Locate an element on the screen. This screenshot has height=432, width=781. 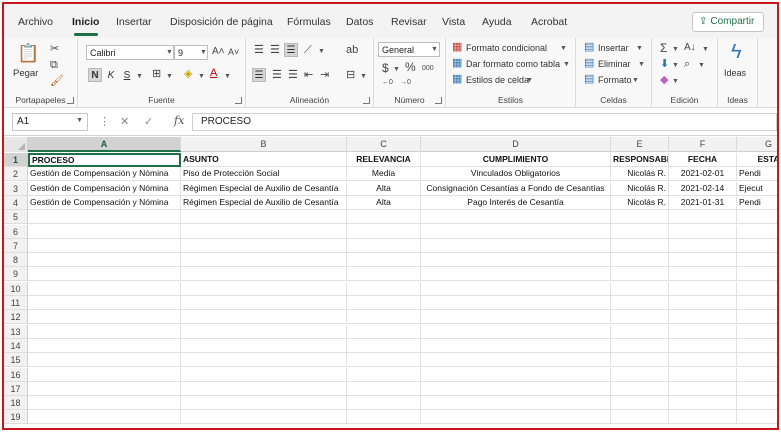
cell-styles-button: Estilos de celda is located at coordinates (497, 80).